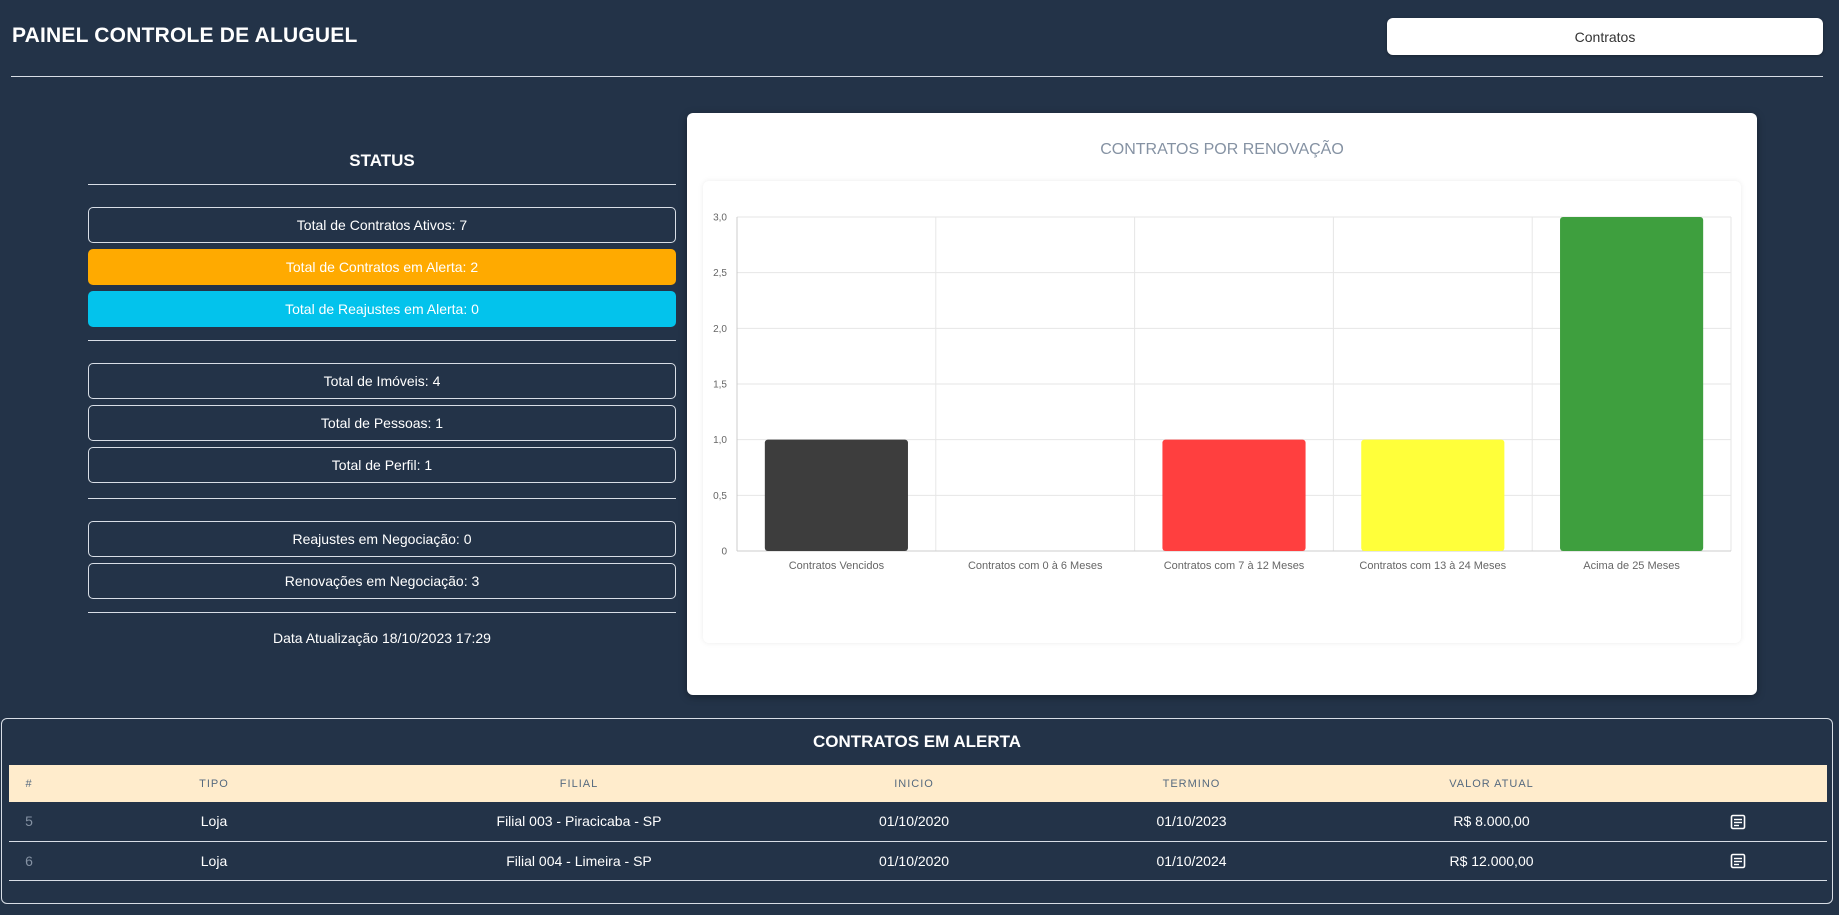 Image resolution: width=1839 pixels, height=915 pixels. What do you see at coordinates (1035, 566) in the screenshot?
I see `x-tick-label: Contratos com 0 à 6 Meses` at bounding box center [1035, 566].